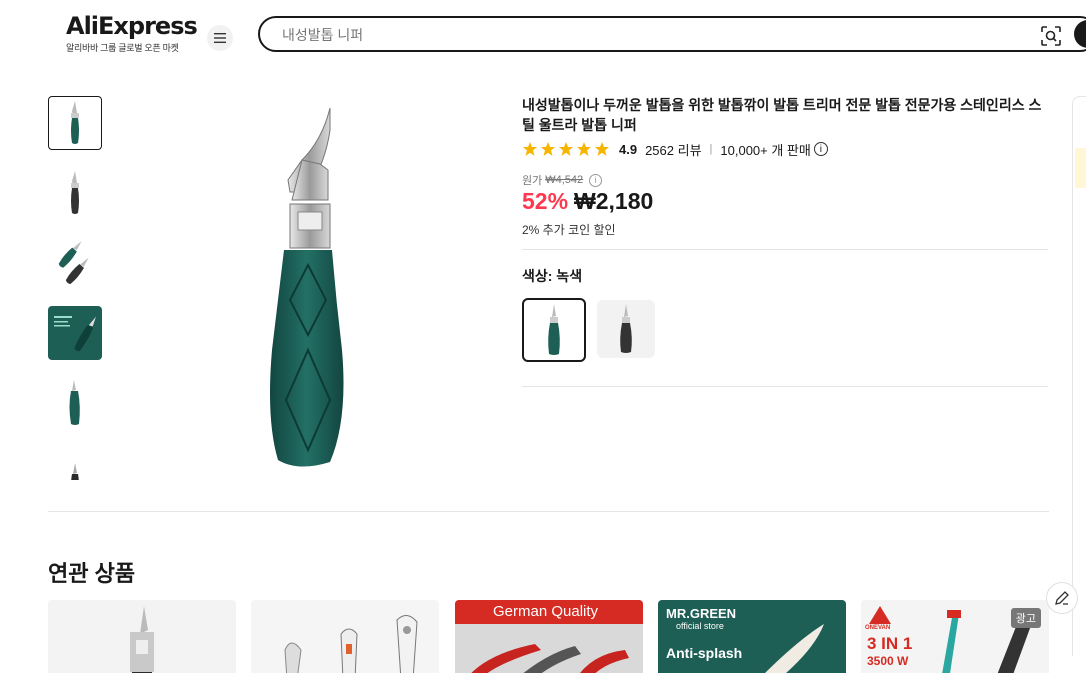 This screenshot has height=673, width=1086. Describe the element at coordinates (545, 201) in the screenshot. I see `discount-percent: 52%` at that location.